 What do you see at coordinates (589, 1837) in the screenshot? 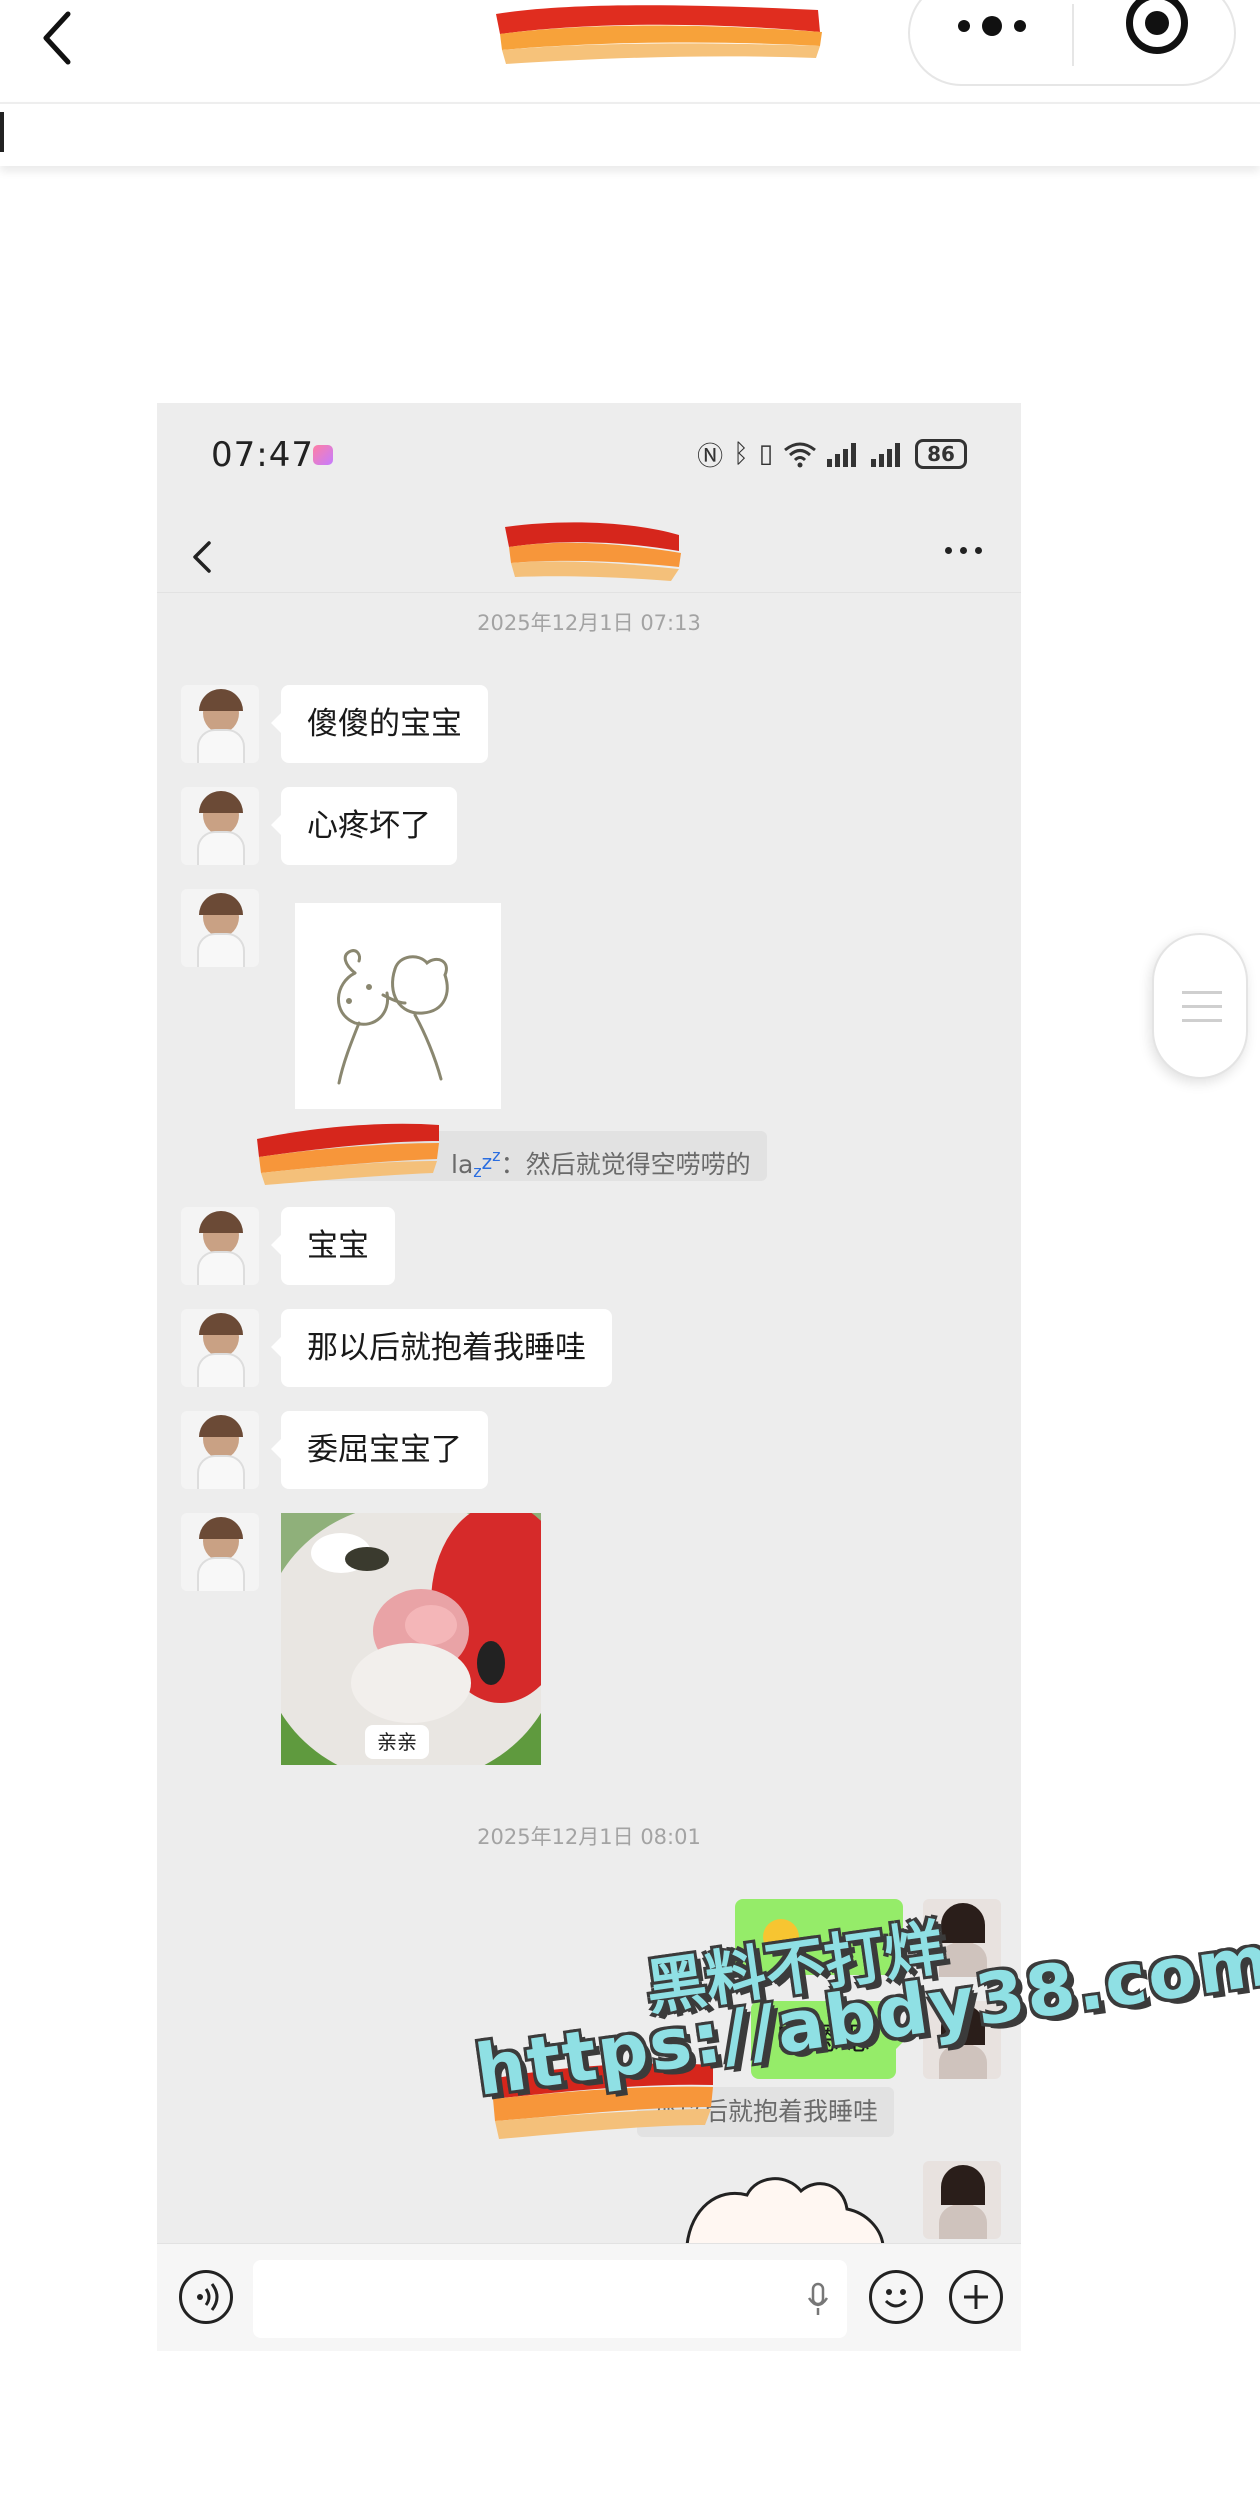
I see `chat-timestamp: 2025年12月1日 08:01` at bounding box center [589, 1837].